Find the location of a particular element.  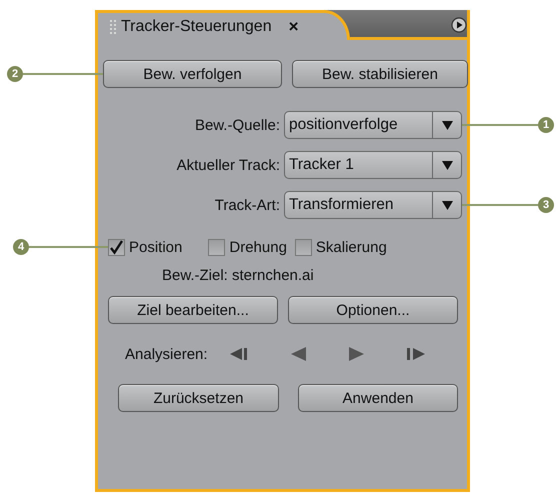

dropdown: Tracker 1 is located at coordinates (373, 165).